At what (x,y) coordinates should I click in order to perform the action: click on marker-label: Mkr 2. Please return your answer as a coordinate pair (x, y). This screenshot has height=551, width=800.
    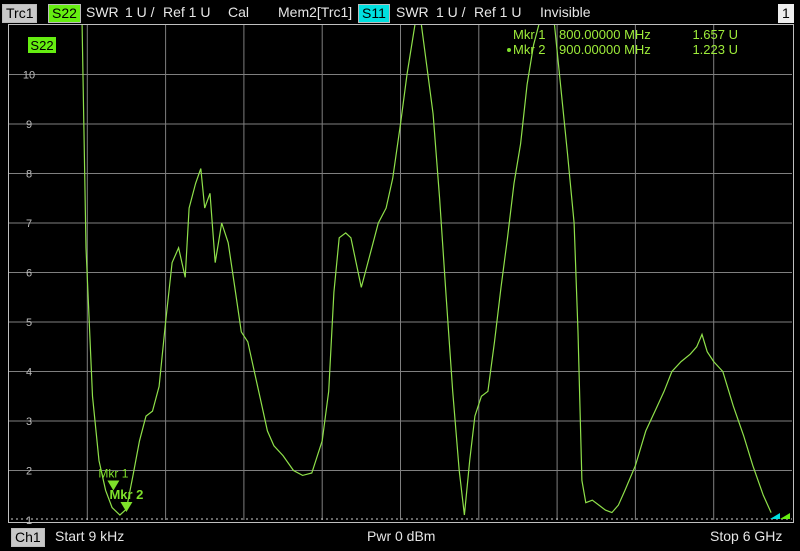
    Looking at the image, I should click on (126, 494).